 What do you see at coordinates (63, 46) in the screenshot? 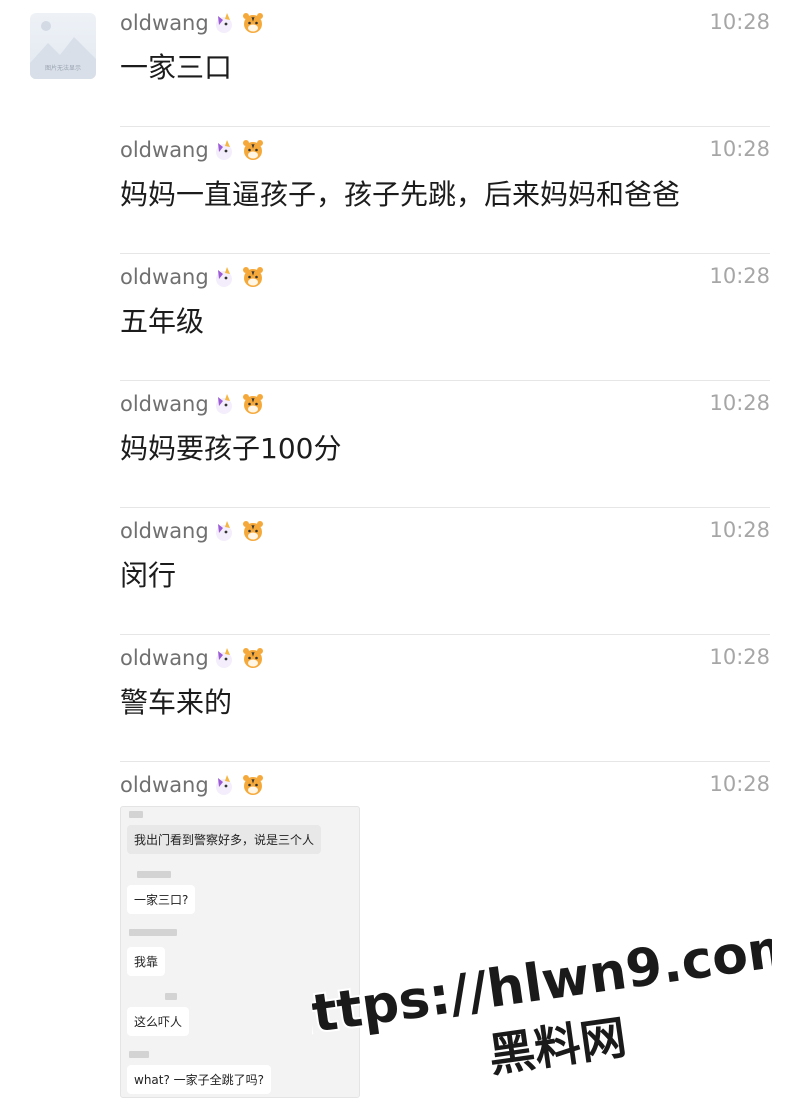
I see `contact-avatar: 图片无法显示` at bounding box center [63, 46].